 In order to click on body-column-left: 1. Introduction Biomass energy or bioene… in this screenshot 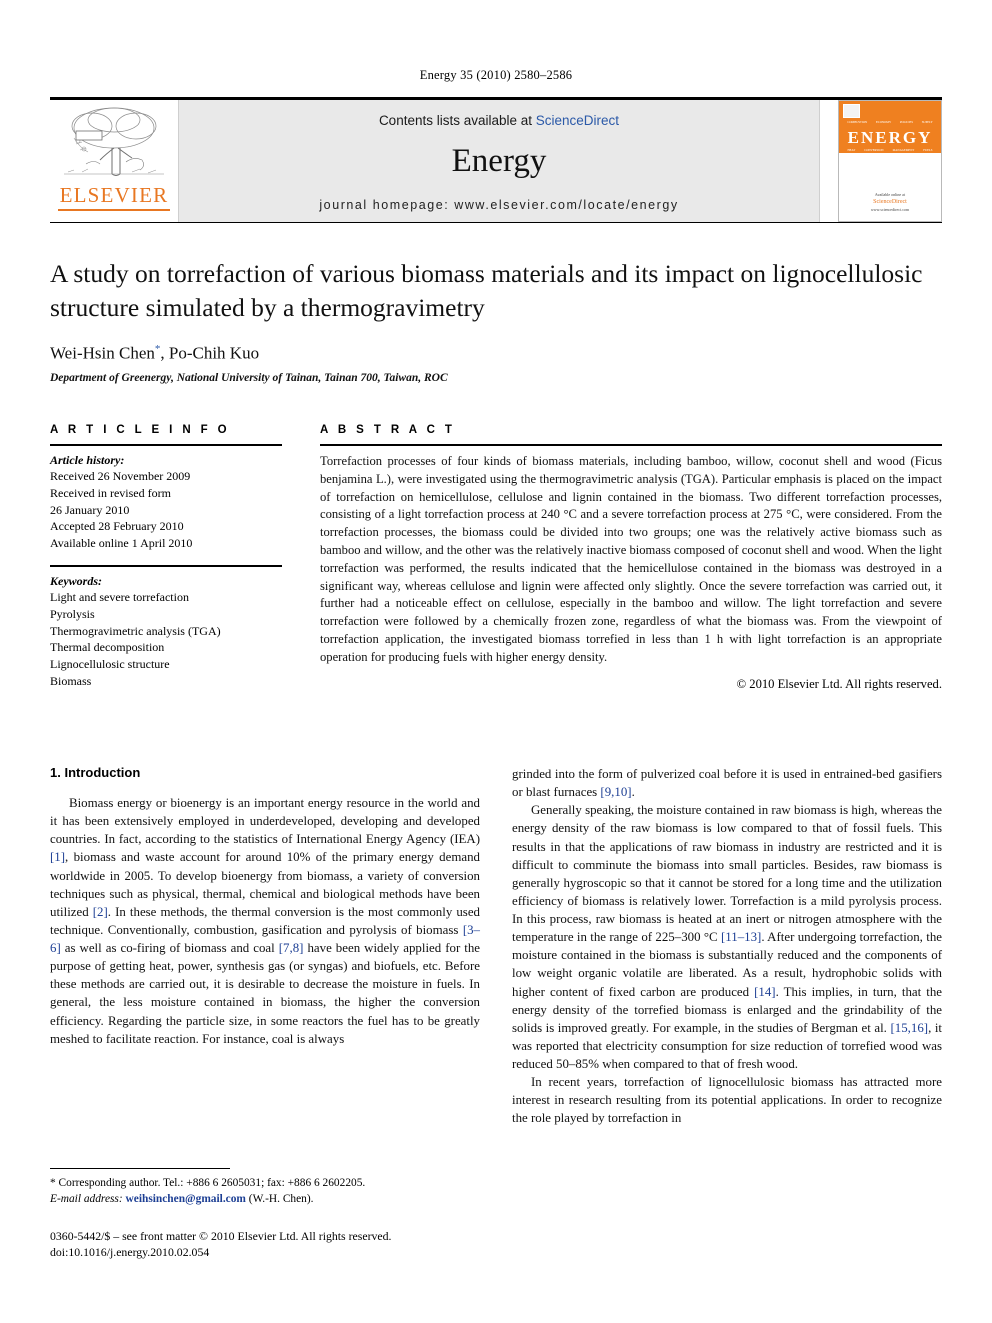, I will do `click(265, 946)`.